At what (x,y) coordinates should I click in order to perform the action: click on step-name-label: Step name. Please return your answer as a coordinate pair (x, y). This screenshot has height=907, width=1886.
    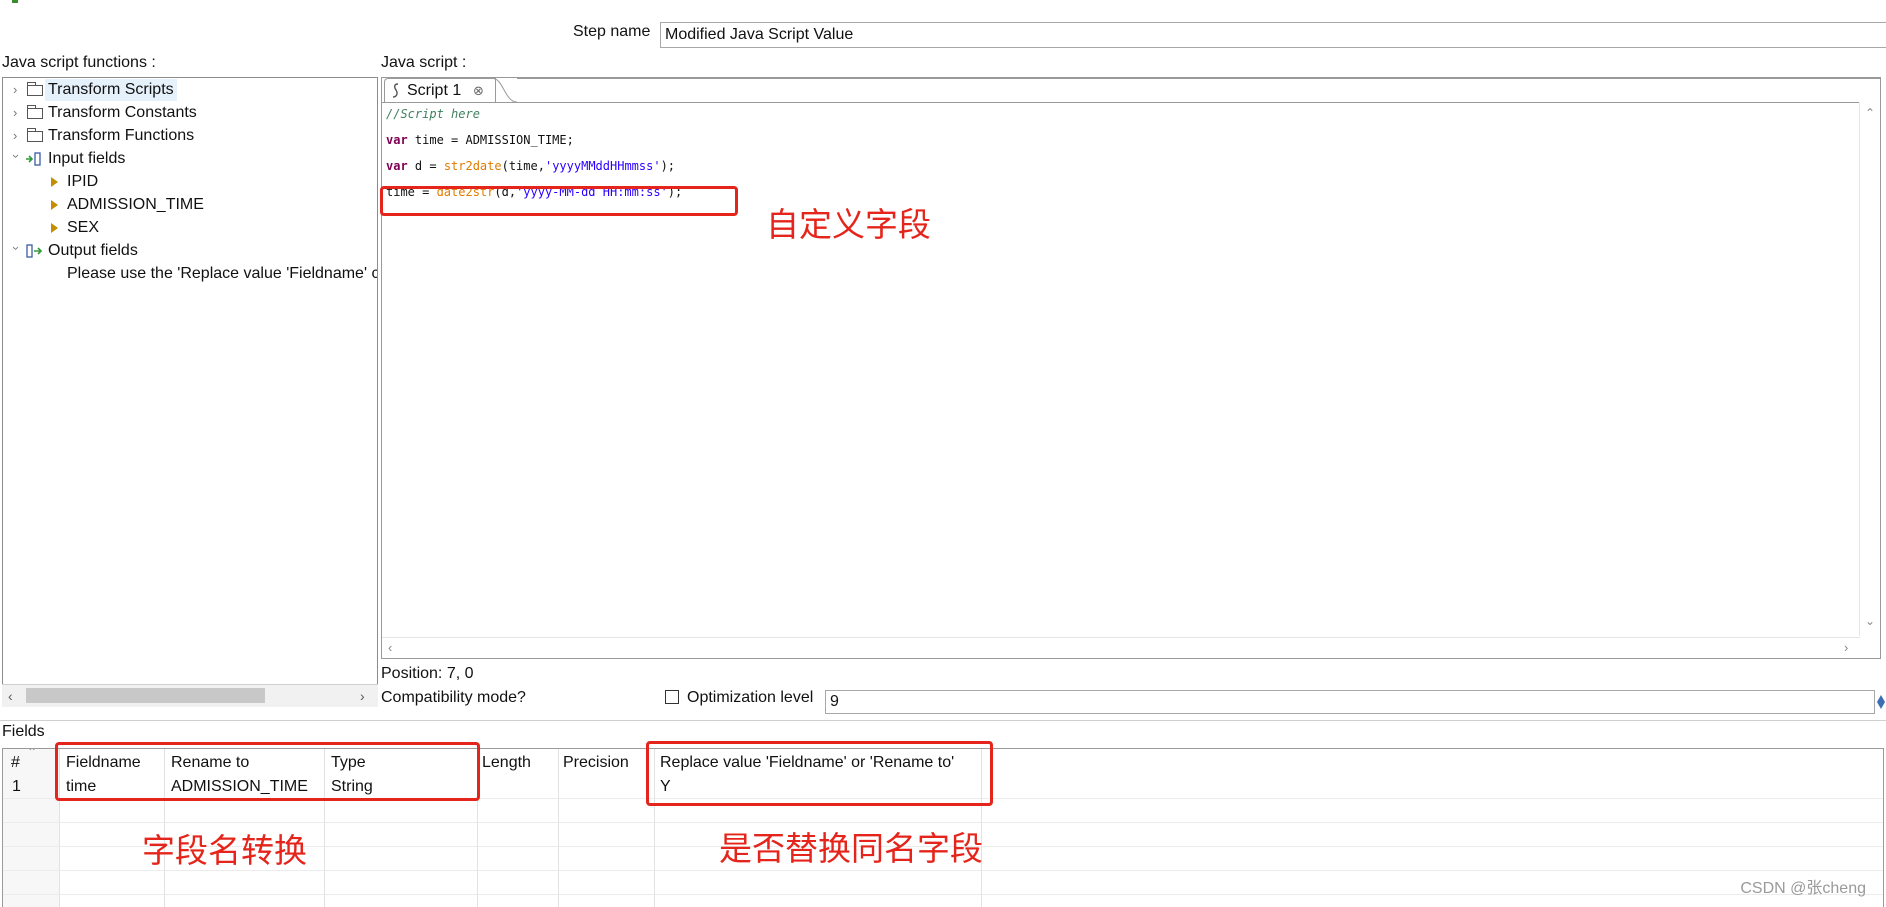
    Looking at the image, I should click on (612, 31).